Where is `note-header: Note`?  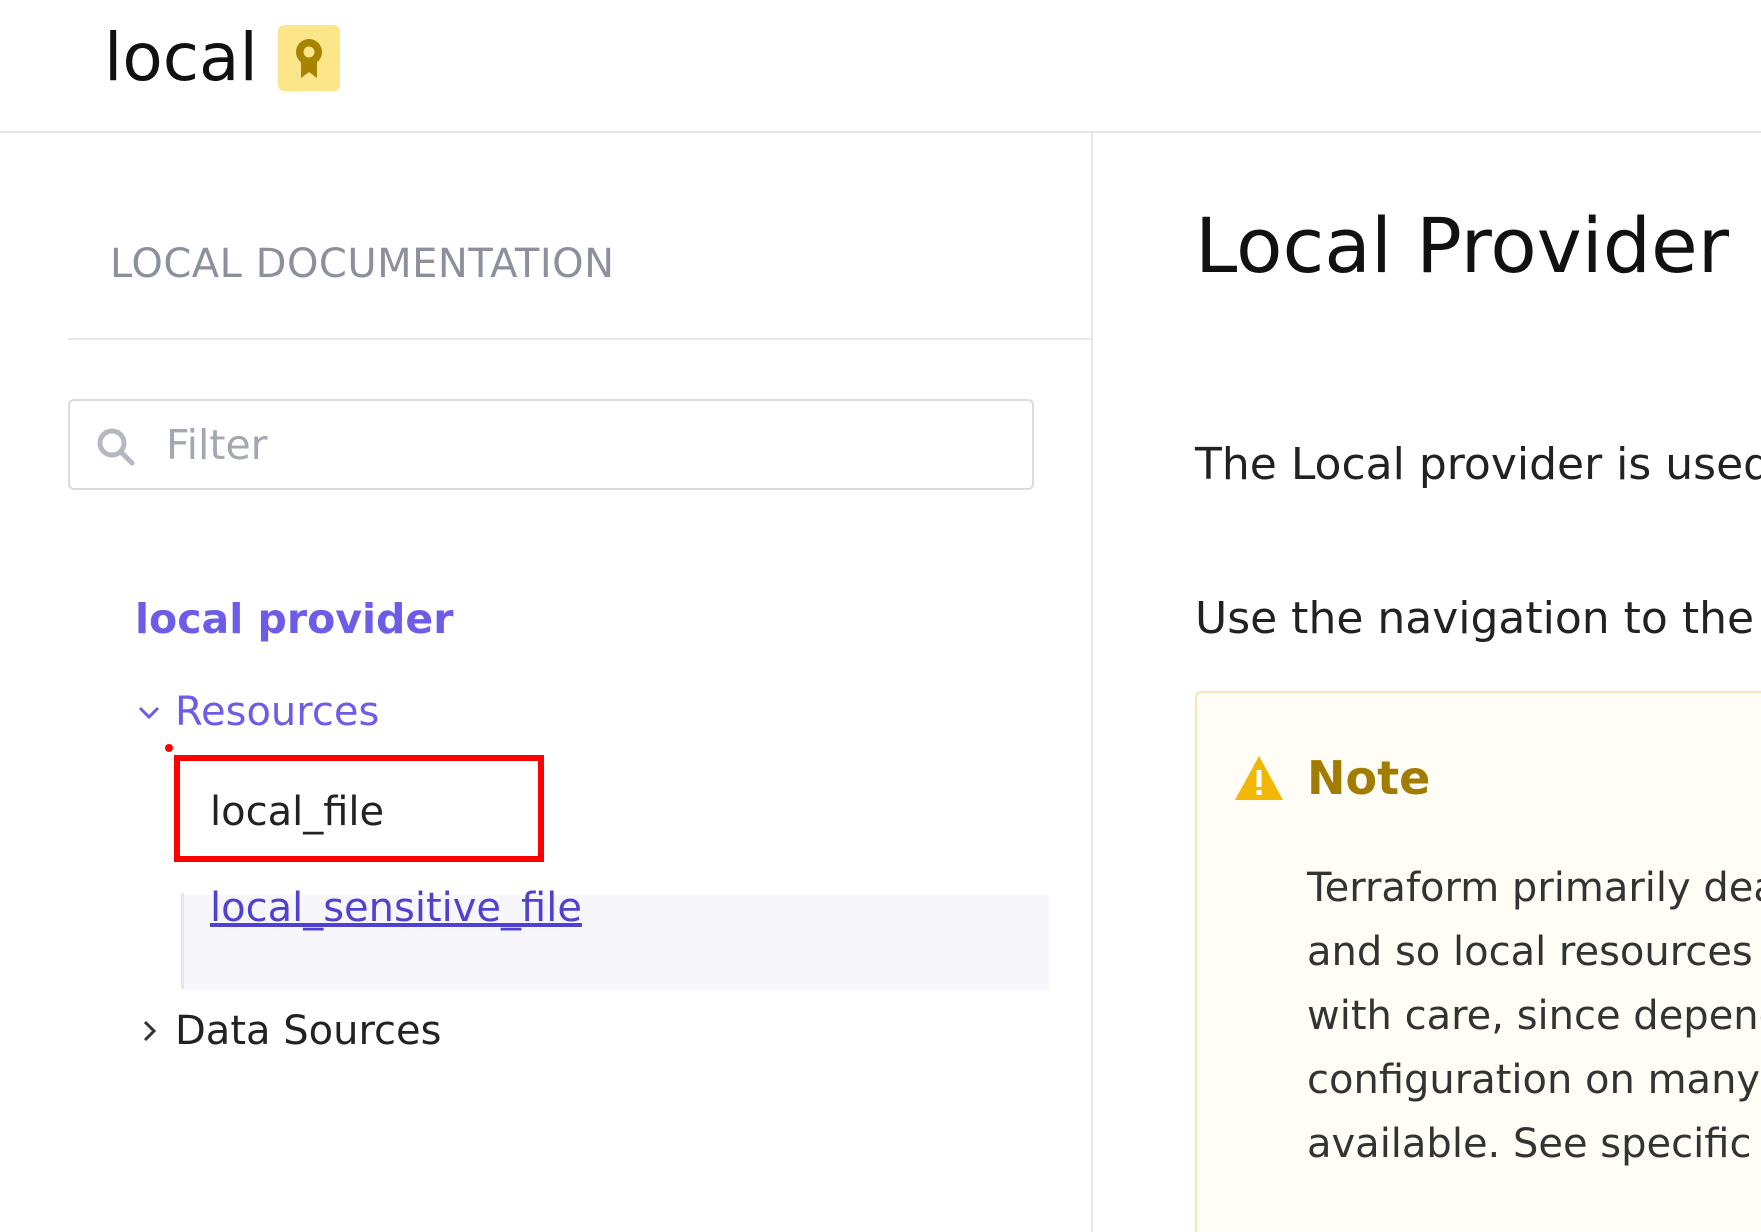
note-header: Note is located at coordinates (1331, 778).